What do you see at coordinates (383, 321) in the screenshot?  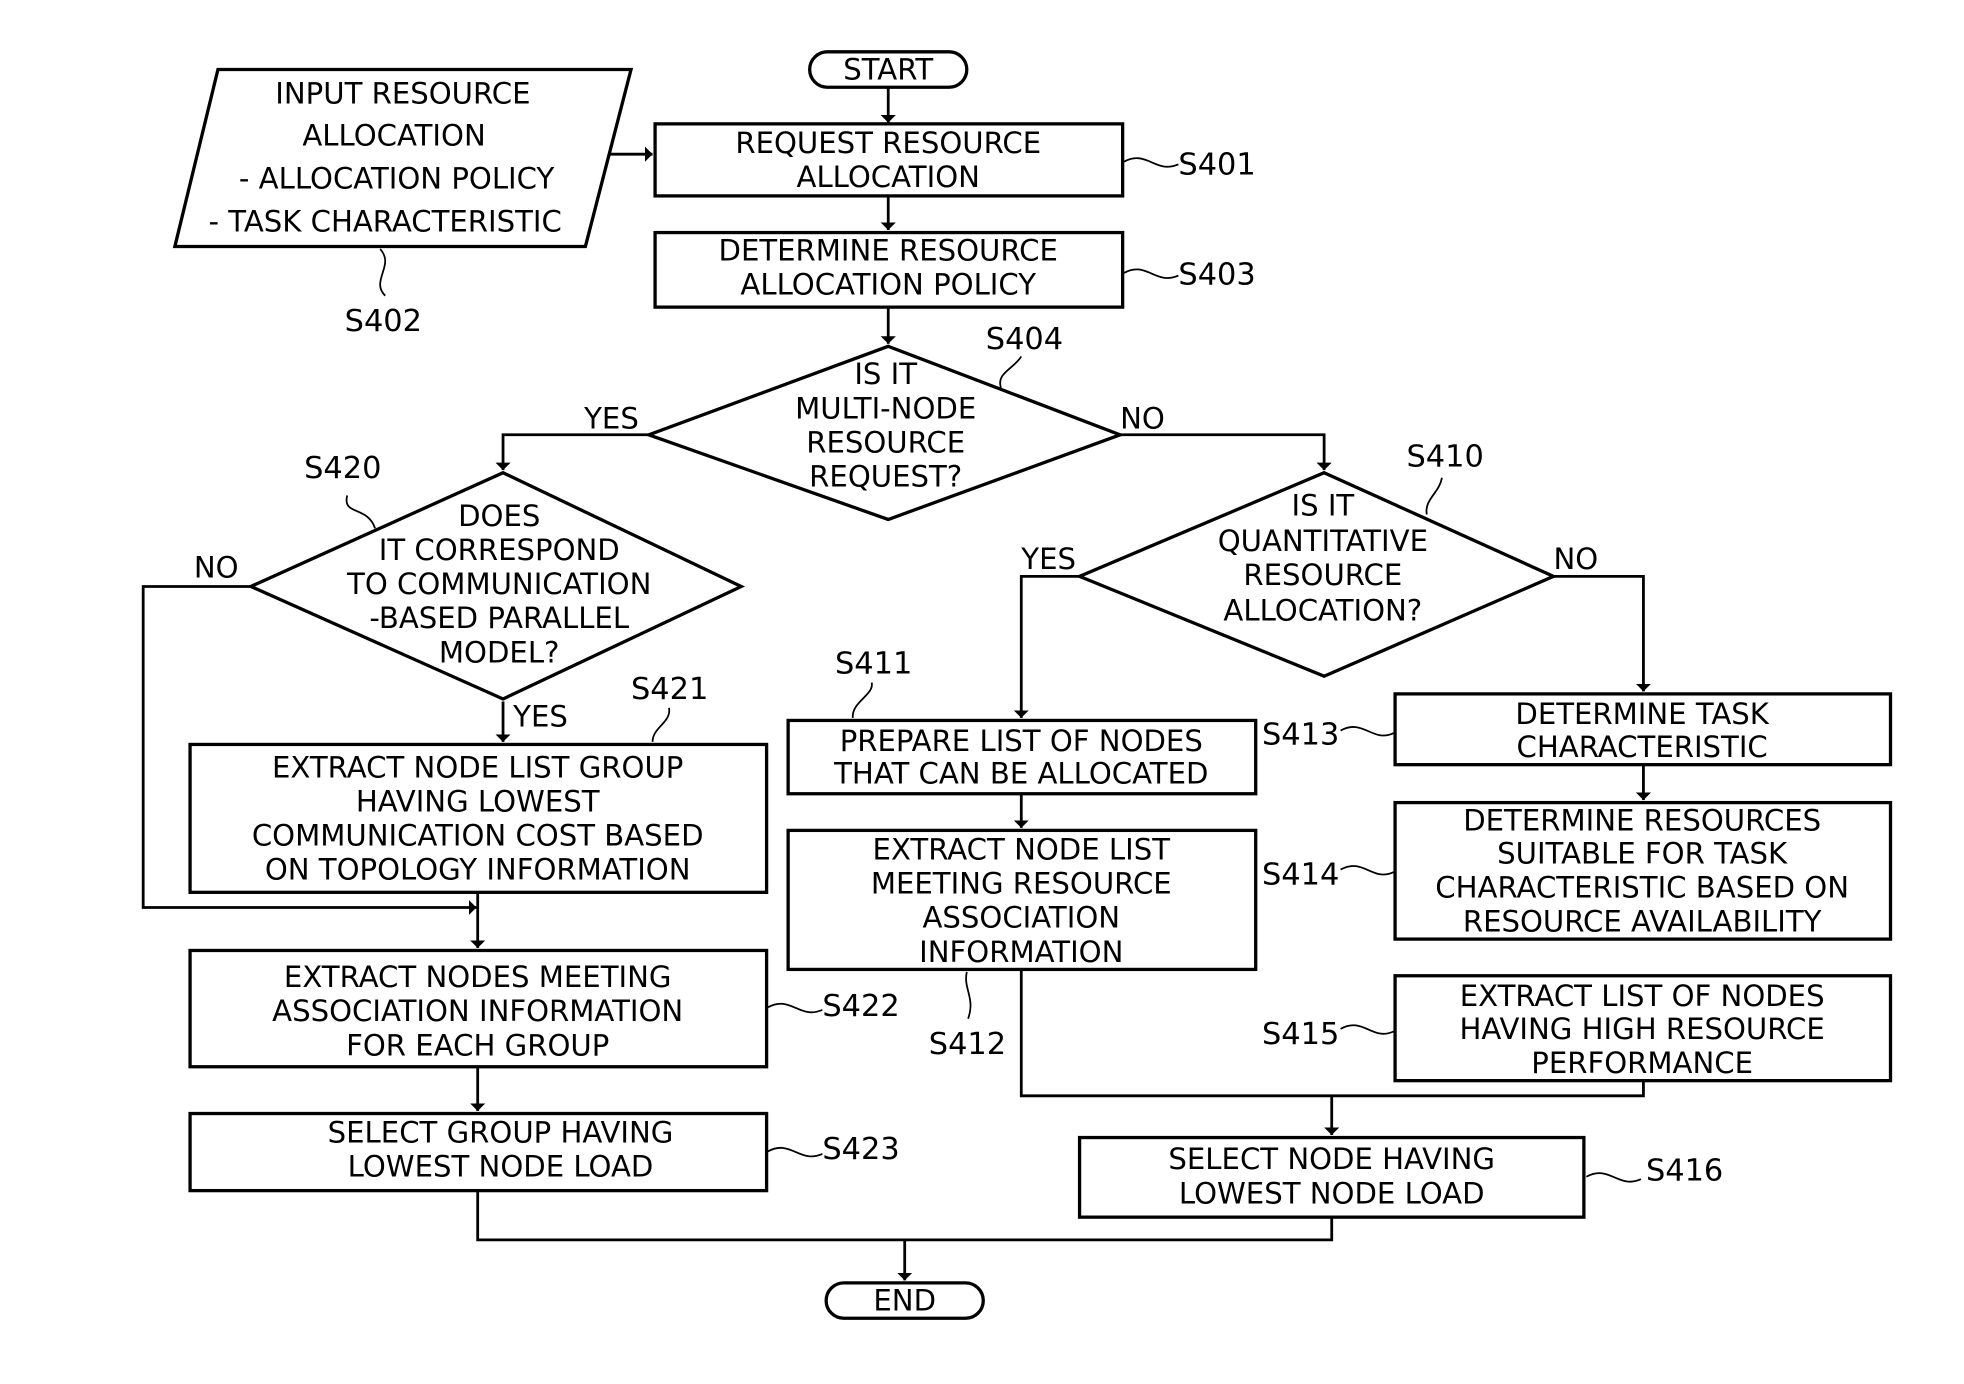 I see `step-label-s402: S402` at bounding box center [383, 321].